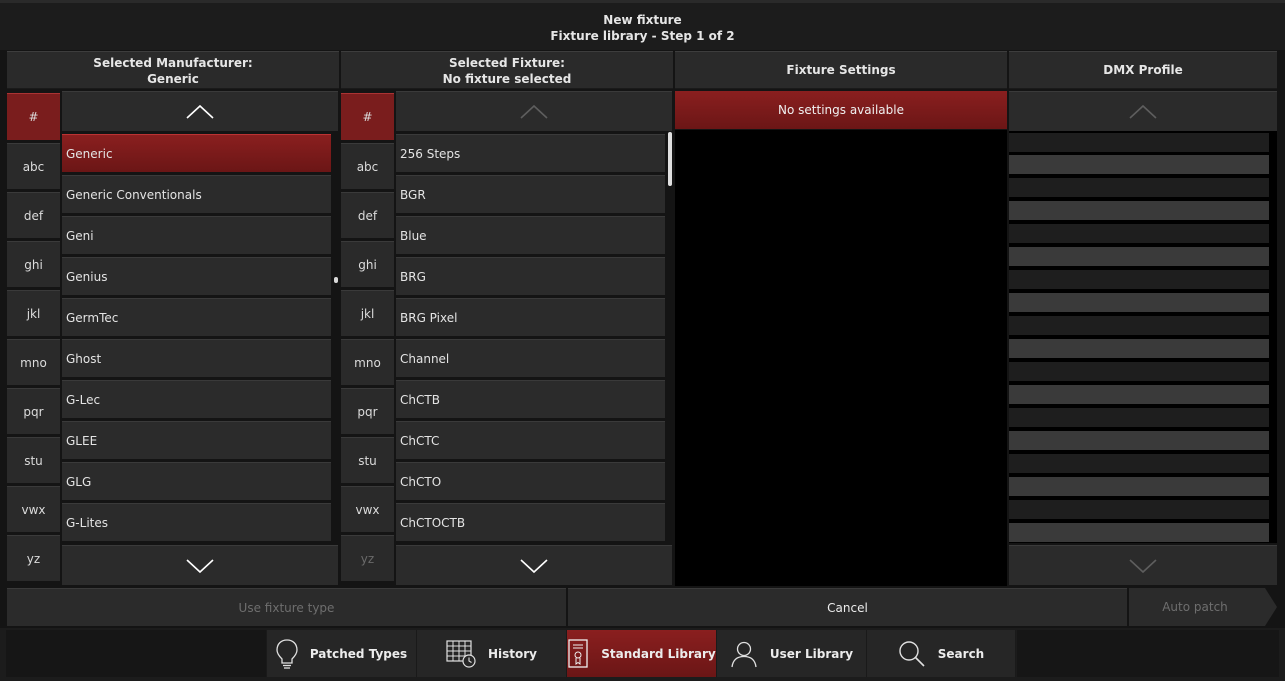 The width and height of the screenshot is (1285, 681). I want to click on manufacturer-item: G-Lites, so click(196, 522).